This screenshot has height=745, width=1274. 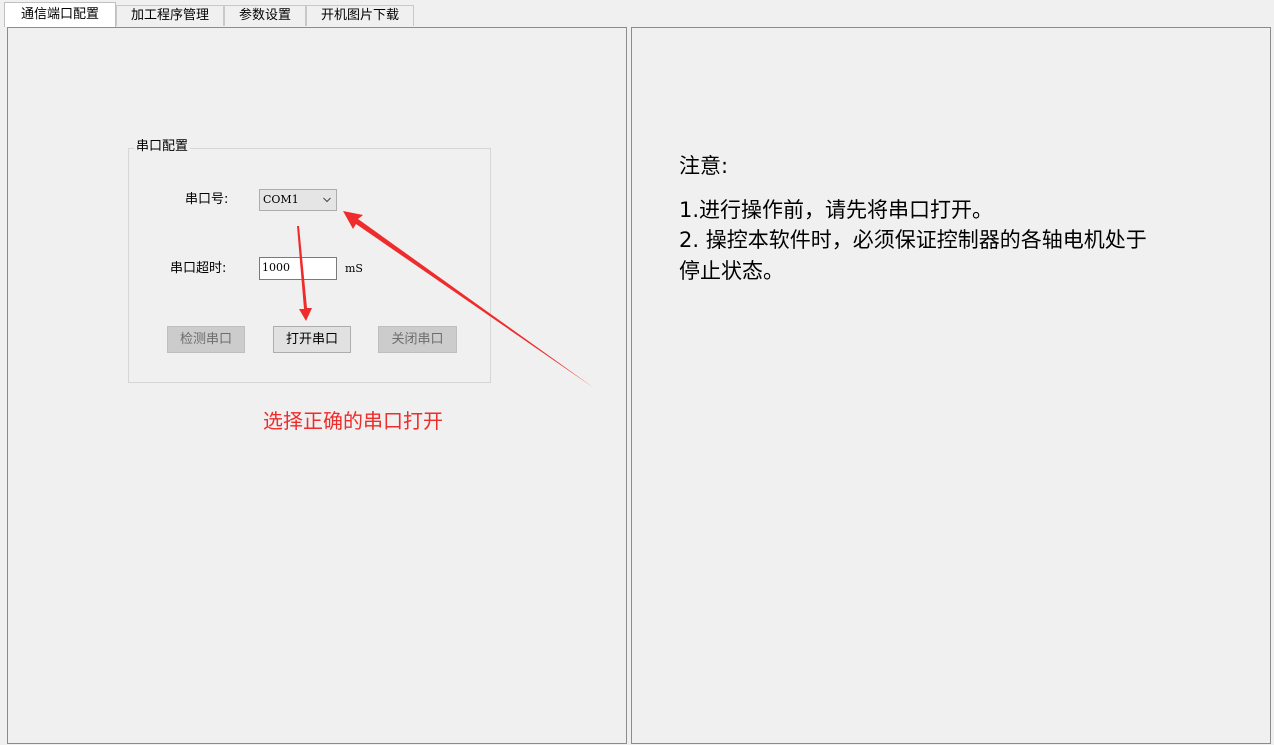 I want to click on tab-bar: 通信端口配置 加工程序管理 参数设置 开机图片下载, so click(x=637, y=13).